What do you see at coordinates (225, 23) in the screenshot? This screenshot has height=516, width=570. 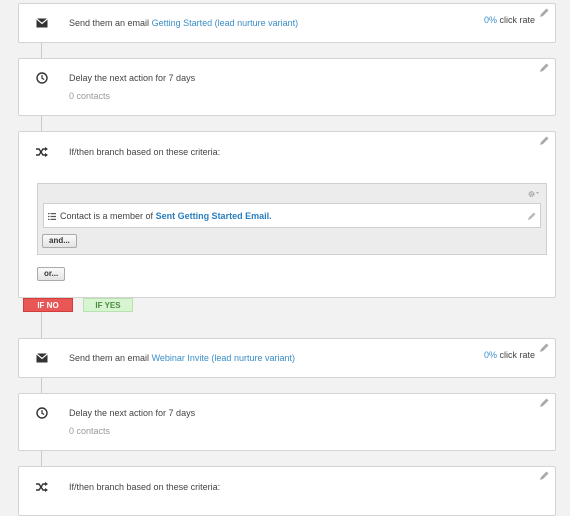 I see `email-link: Getting Started (lead nurture variant)` at bounding box center [225, 23].